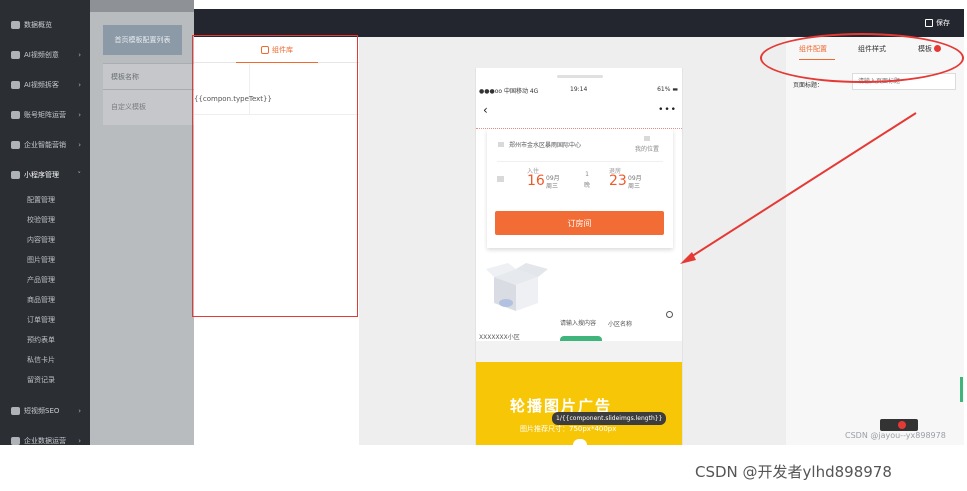 Image resolution: width=967 pixels, height=491 pixels. I want to click on calendar-icon, so click(500, 179).